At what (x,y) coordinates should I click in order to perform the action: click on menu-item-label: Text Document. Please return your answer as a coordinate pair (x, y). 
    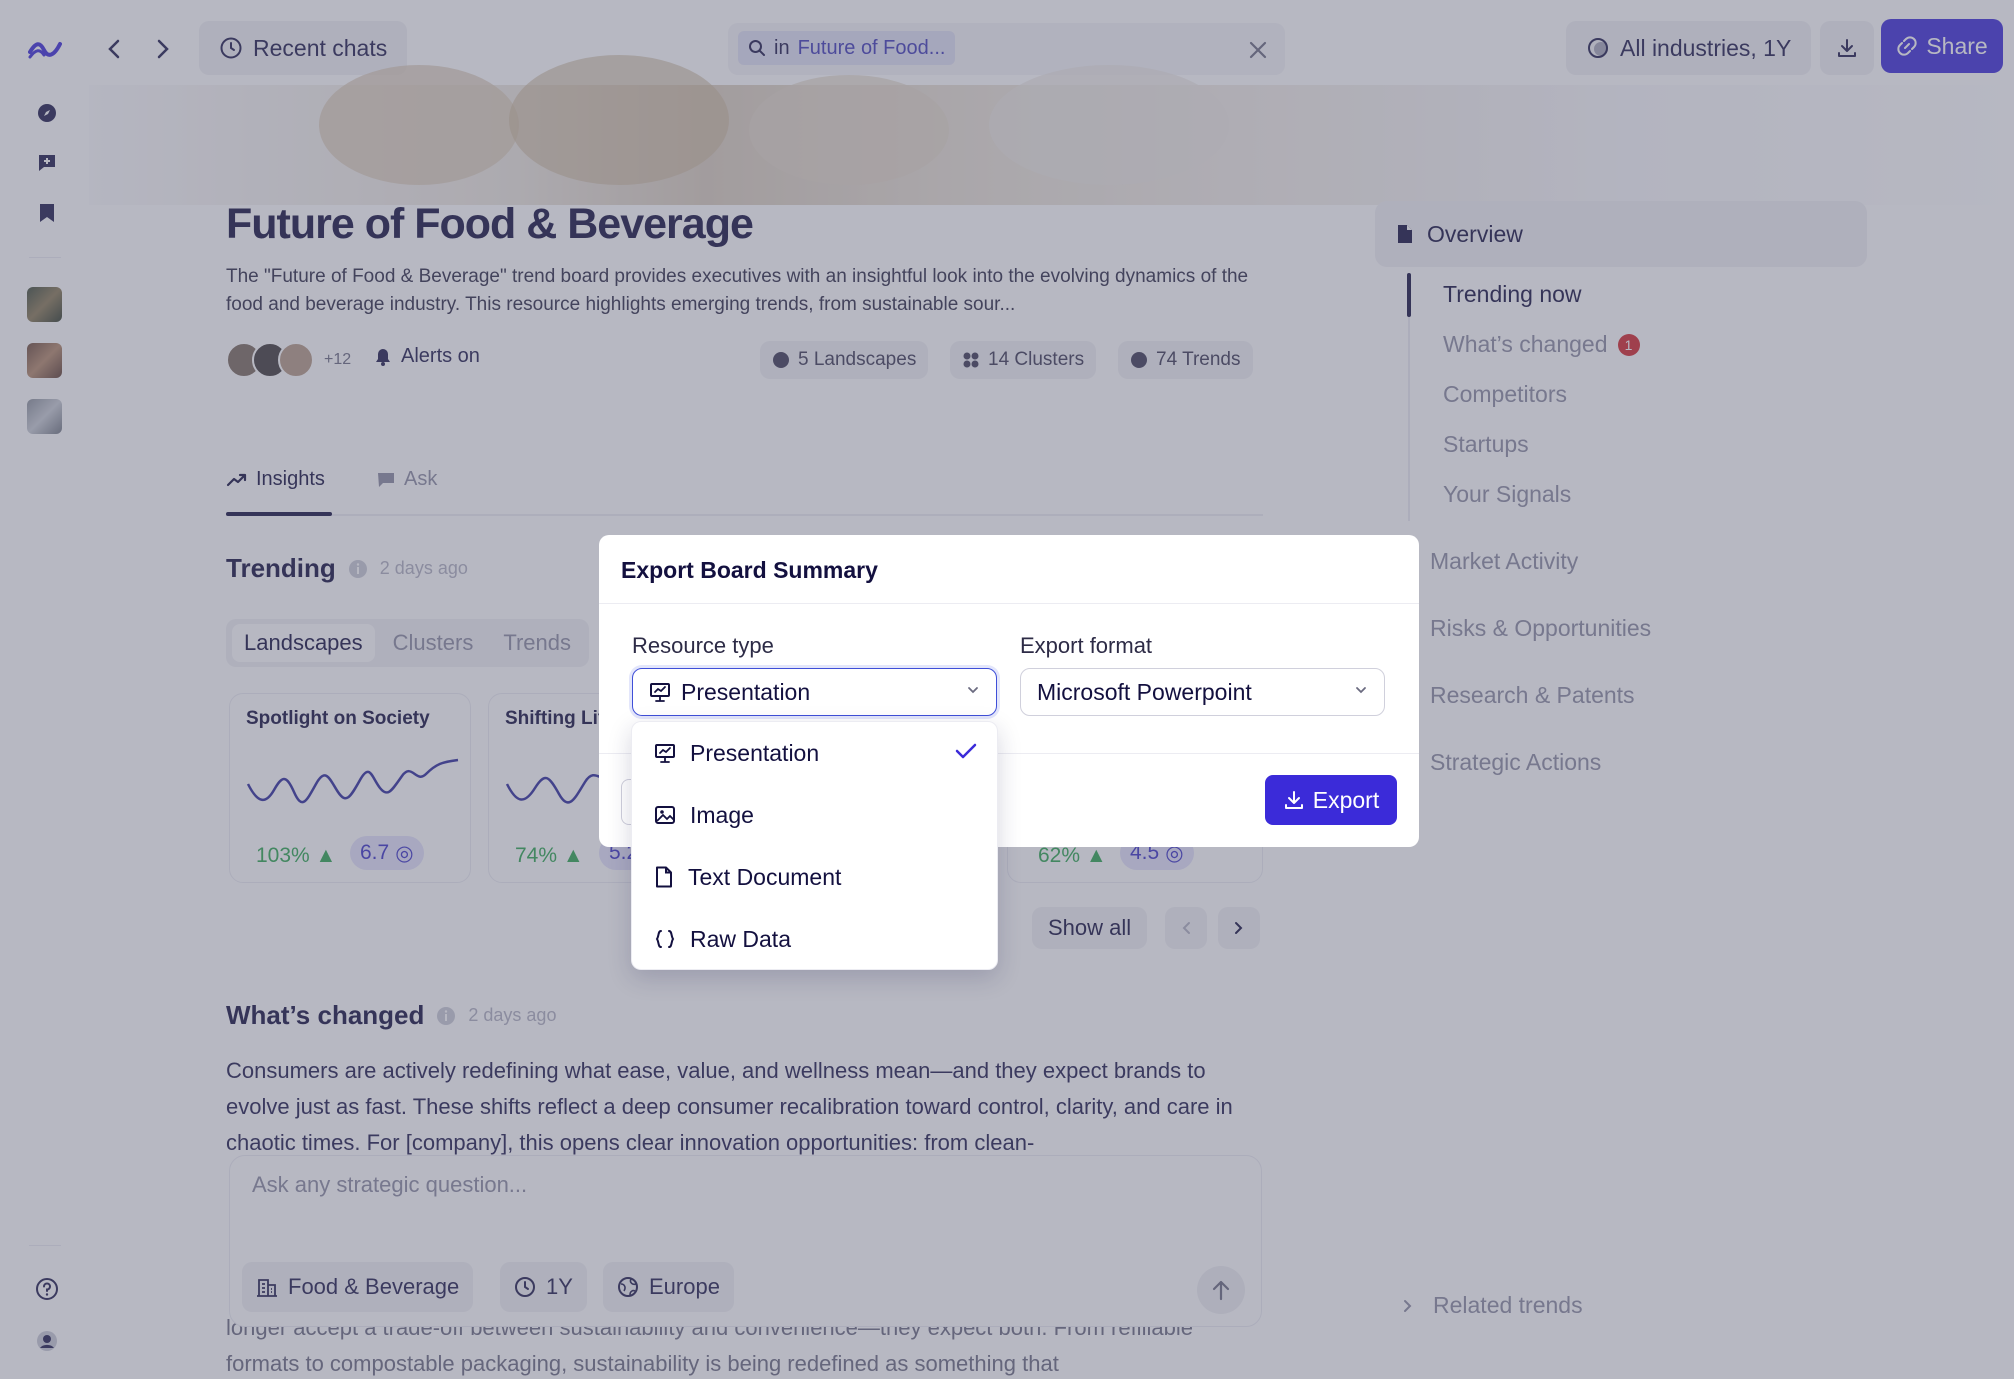
    Looking at the image, I should click on (765, 876).